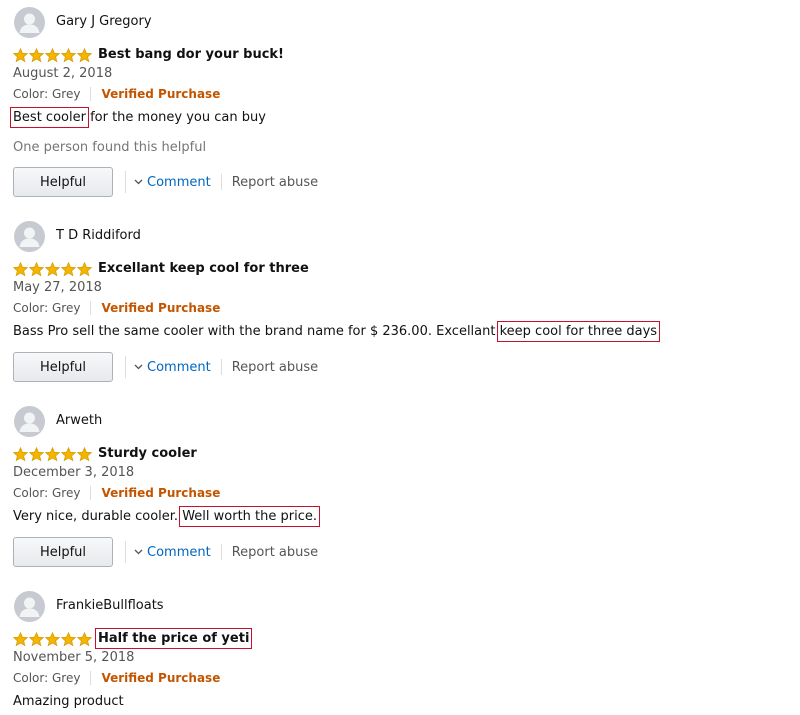 This screenshot has width=800, height=715. I want to click on review-body-text: Very nice, durable cooler., so click(98, 516).